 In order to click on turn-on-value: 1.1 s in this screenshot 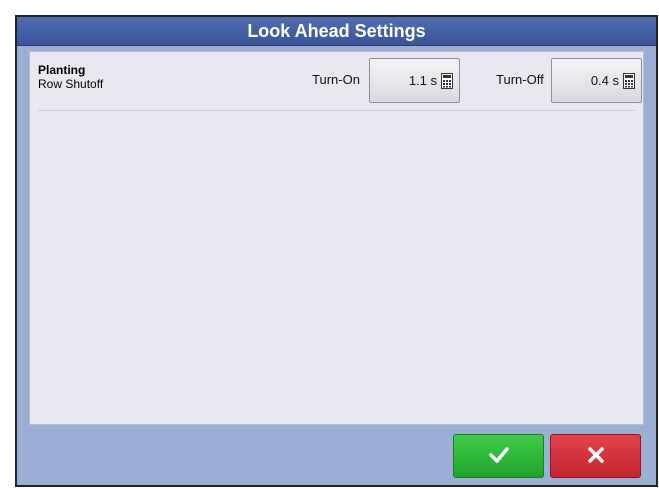, I will do `click(422, 80)`.